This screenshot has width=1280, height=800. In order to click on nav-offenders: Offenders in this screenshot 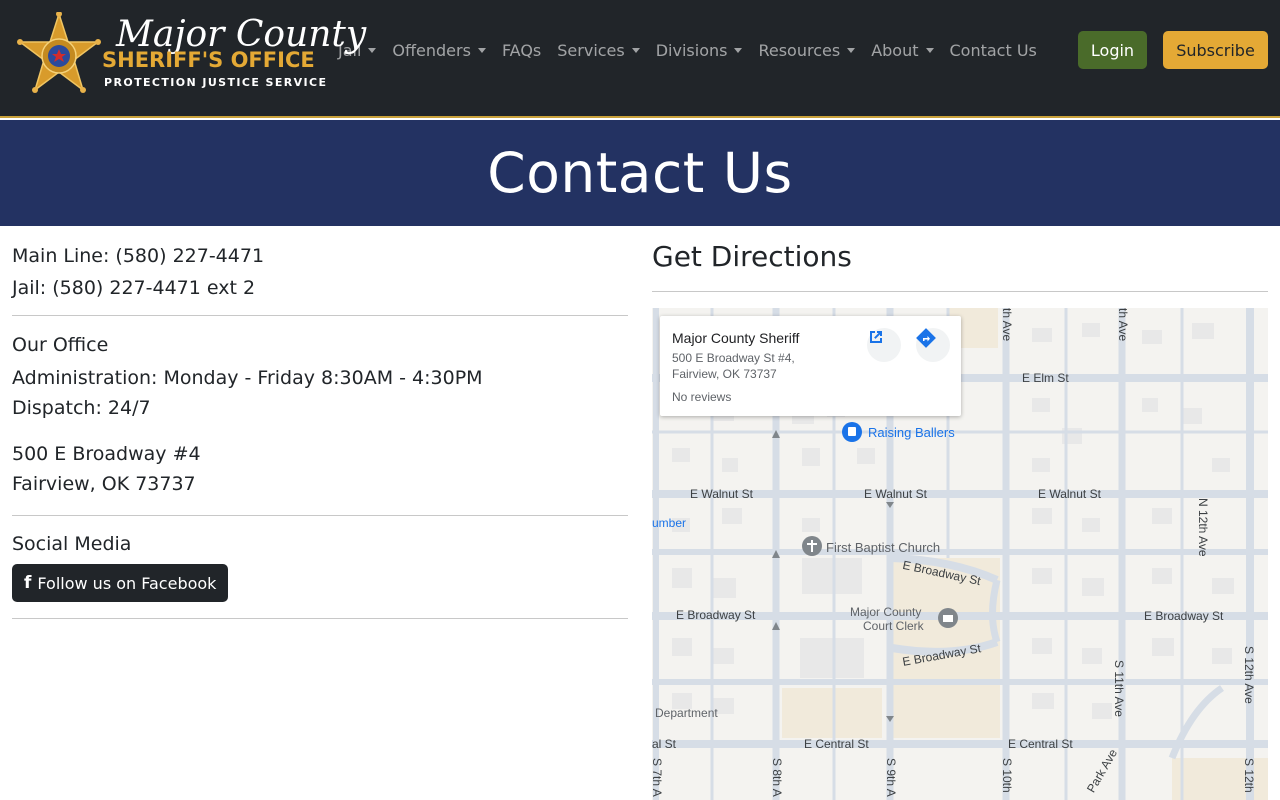, I will do `click(439, 50)`.